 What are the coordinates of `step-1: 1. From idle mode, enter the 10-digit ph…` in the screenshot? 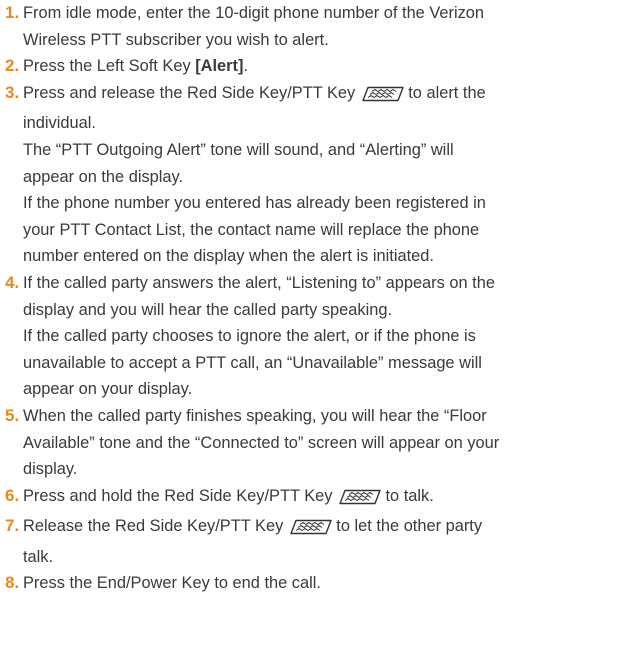 It's located at (315, 26).